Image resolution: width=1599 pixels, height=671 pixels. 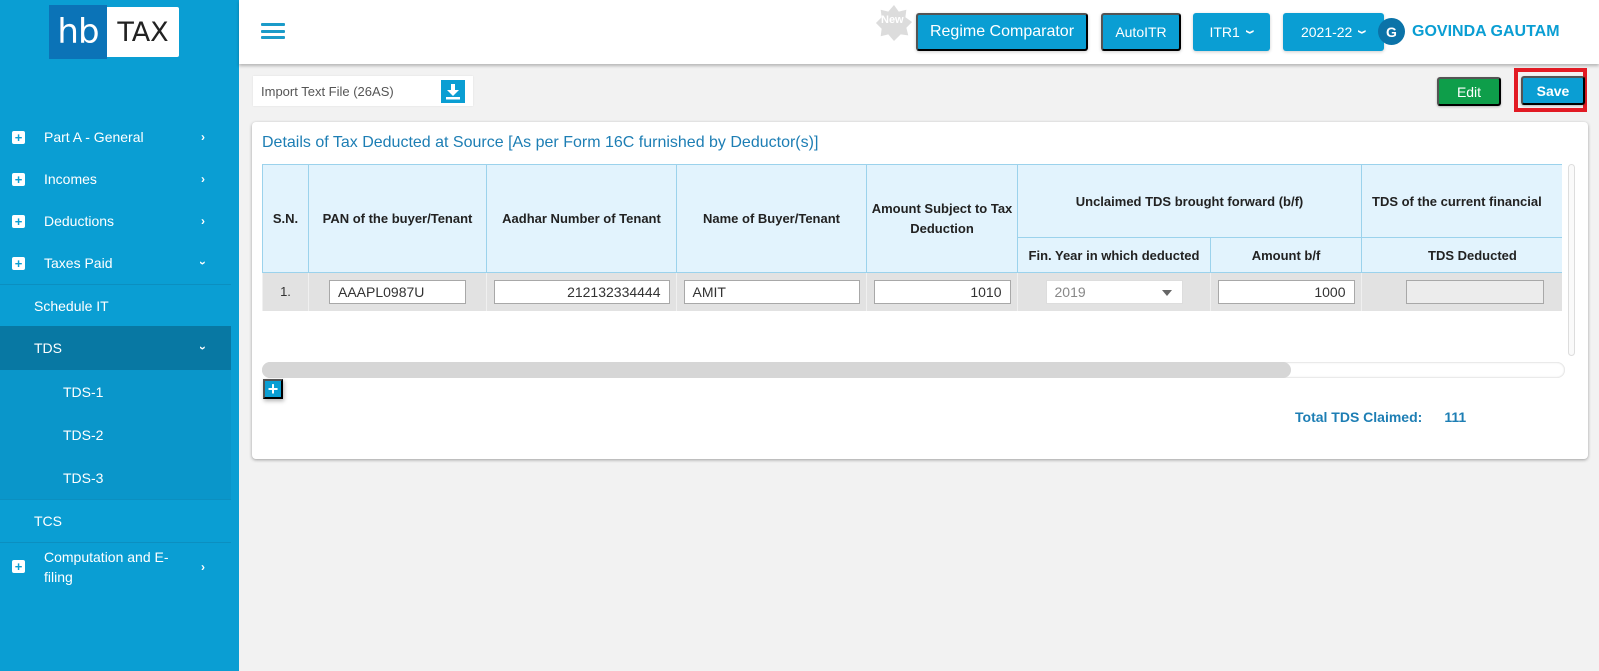 I want to click on header-amount-bf: Amount b/f, so click(x=1286, y=255).